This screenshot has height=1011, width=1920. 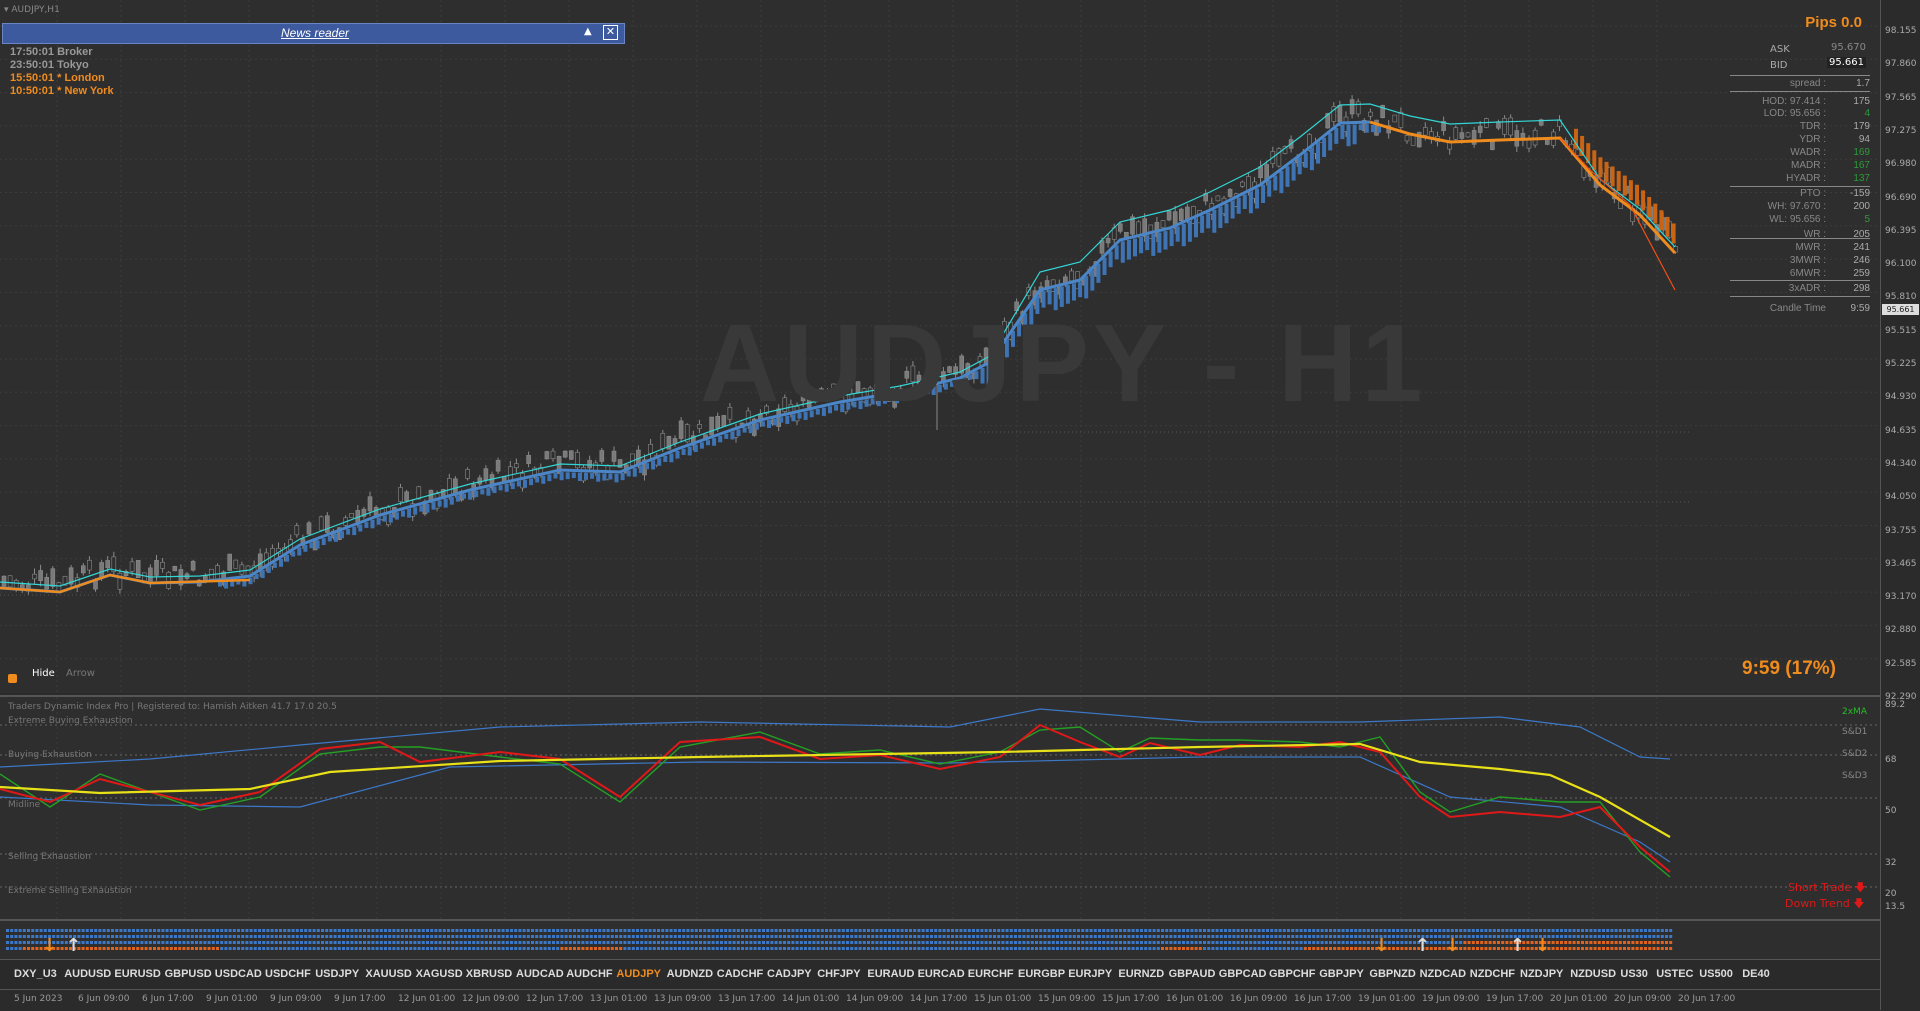 I want to click on symbol-button-eurjpy: EURJPY, so click(x=1090, y=974).